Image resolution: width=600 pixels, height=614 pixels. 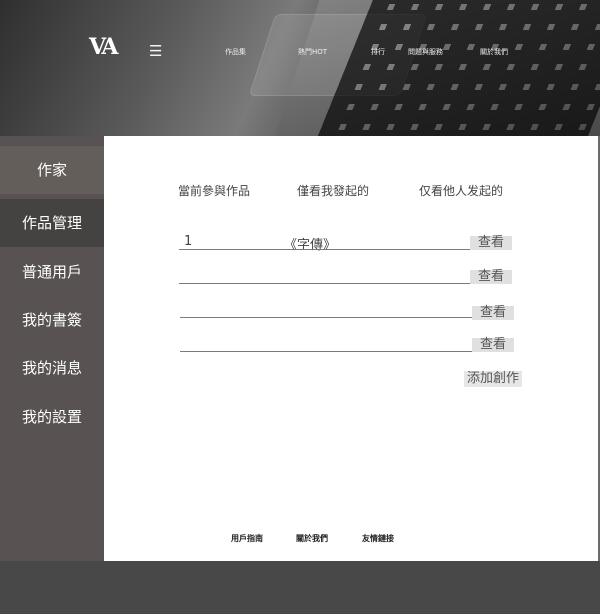 I want to click on footer-user-guide: 用戶指南, so click(x=247, y=538).